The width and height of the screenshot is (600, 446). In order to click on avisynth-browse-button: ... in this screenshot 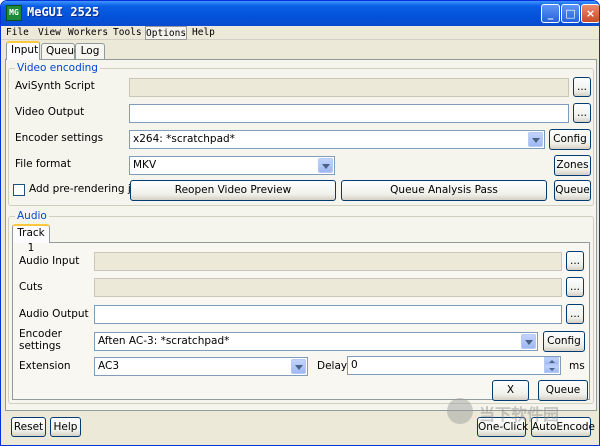, I will do `click(582, 87)`.